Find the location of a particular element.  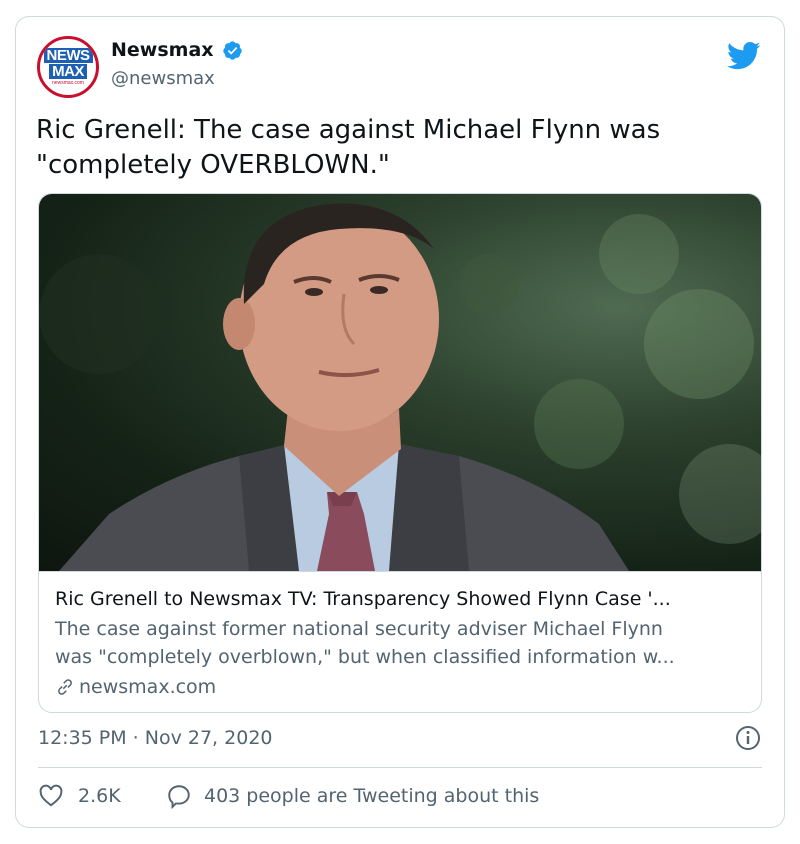

tweet-text-line: "completely OVERBLOWN." is located at coordinates (213, 165).